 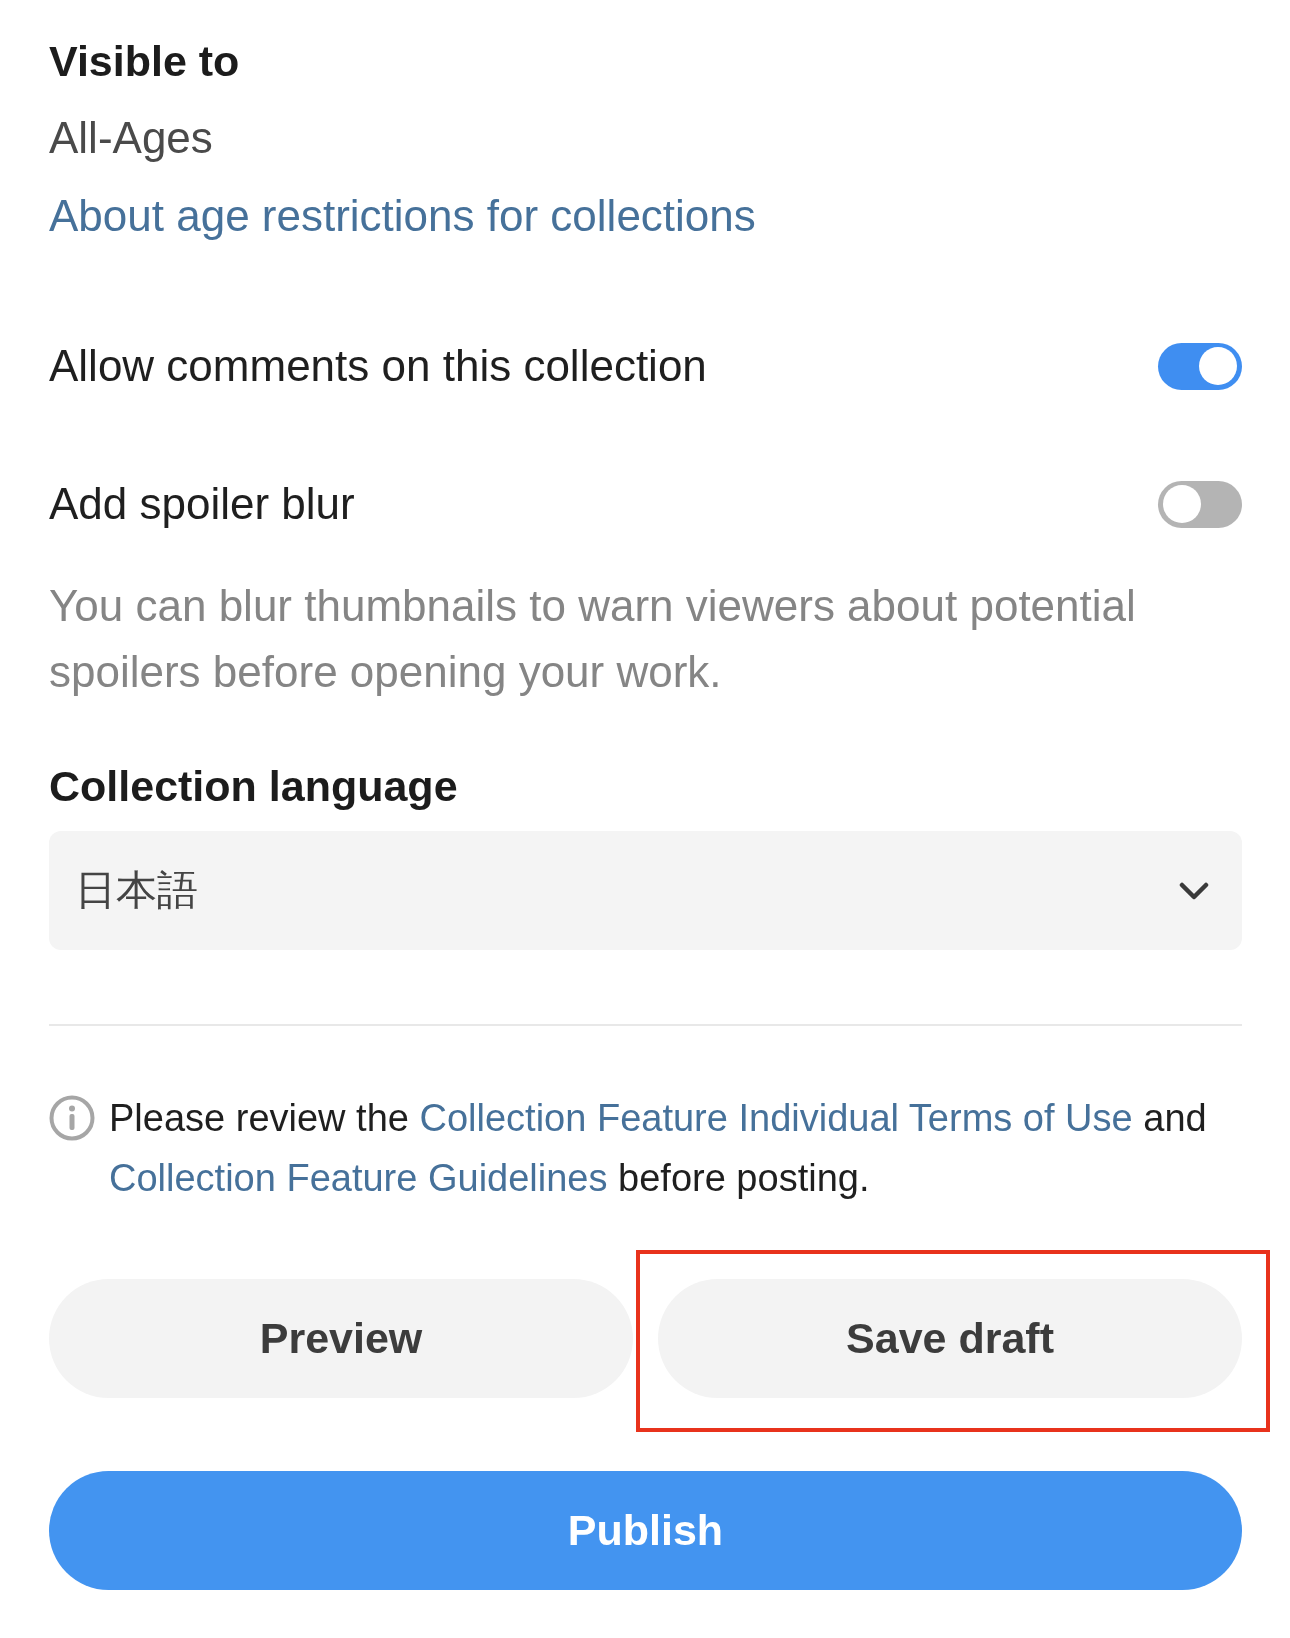 I want to click on visibility-value: All-Ages, so click(x=131, y=138).